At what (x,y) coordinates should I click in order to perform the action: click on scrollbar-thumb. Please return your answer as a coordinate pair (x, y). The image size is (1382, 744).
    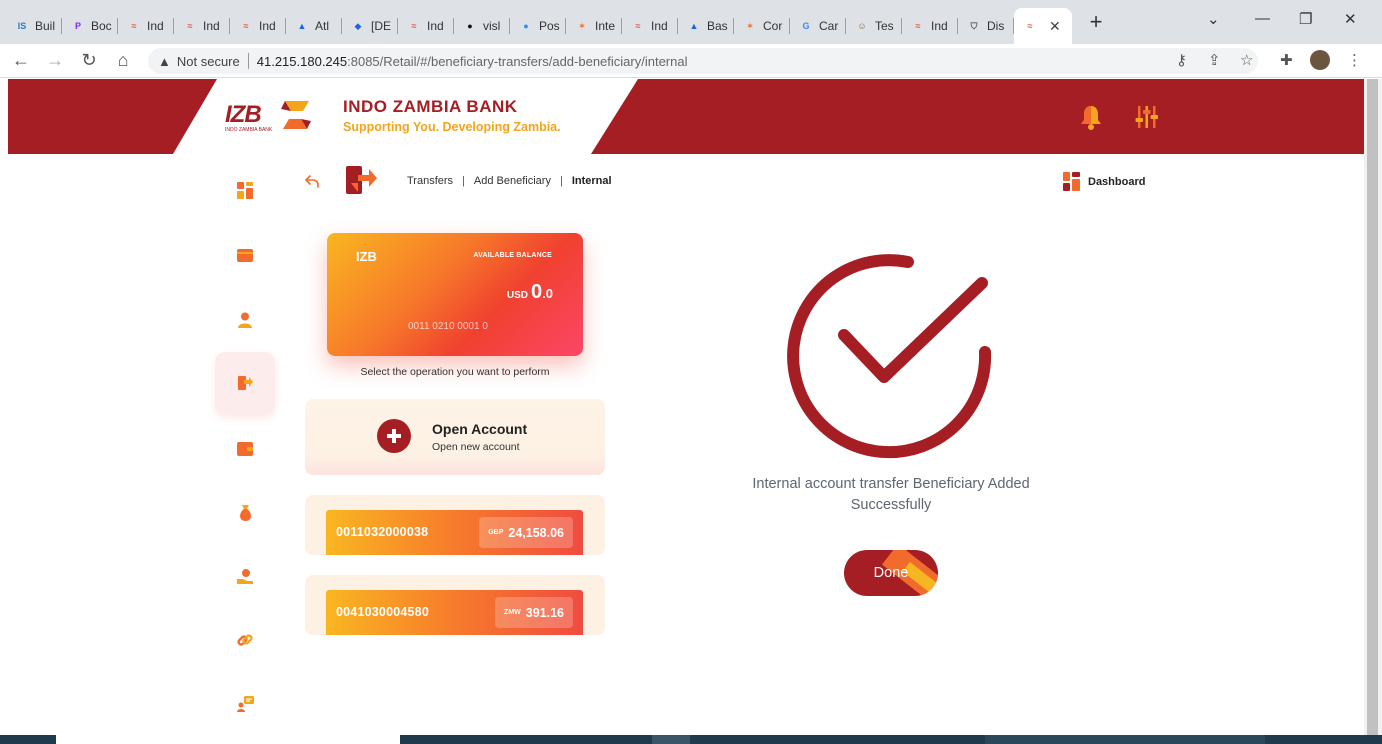
    Looking at the image, I should click on (1372, 409).